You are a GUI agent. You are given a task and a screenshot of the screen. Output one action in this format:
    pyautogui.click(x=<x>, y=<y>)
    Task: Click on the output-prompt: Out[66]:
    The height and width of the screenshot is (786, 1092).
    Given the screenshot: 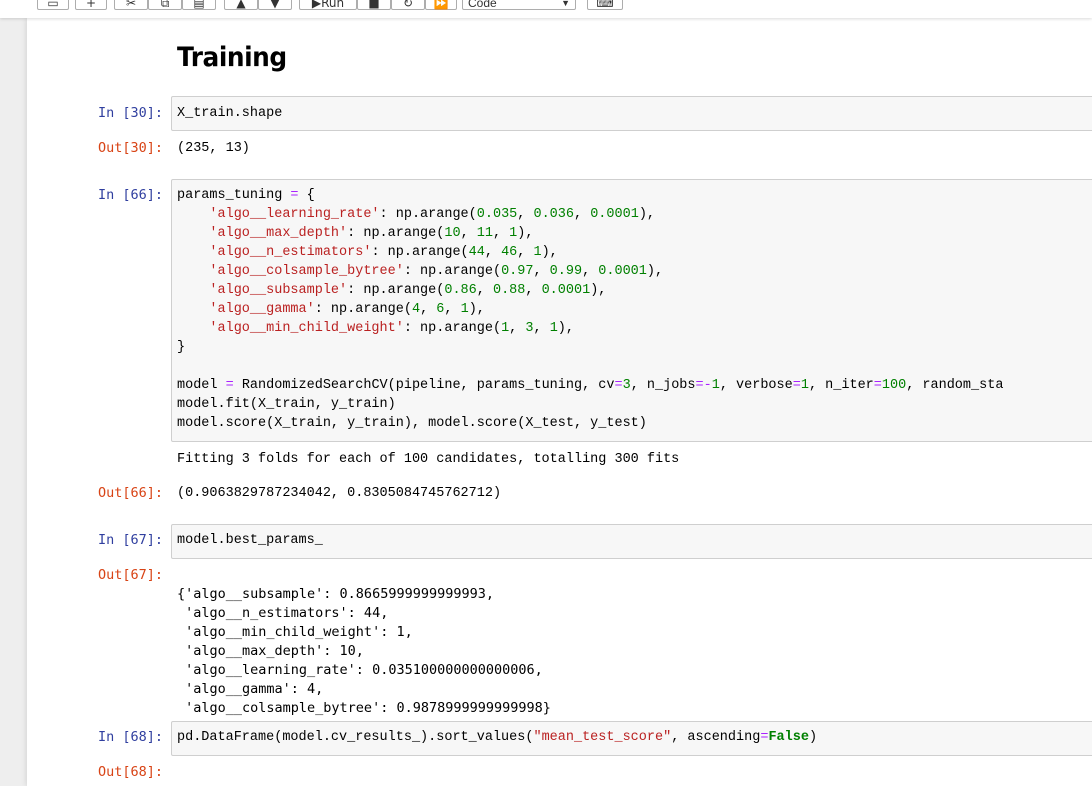 What is the action you would take?
    pyautogui.click(x=130, y=493)
    